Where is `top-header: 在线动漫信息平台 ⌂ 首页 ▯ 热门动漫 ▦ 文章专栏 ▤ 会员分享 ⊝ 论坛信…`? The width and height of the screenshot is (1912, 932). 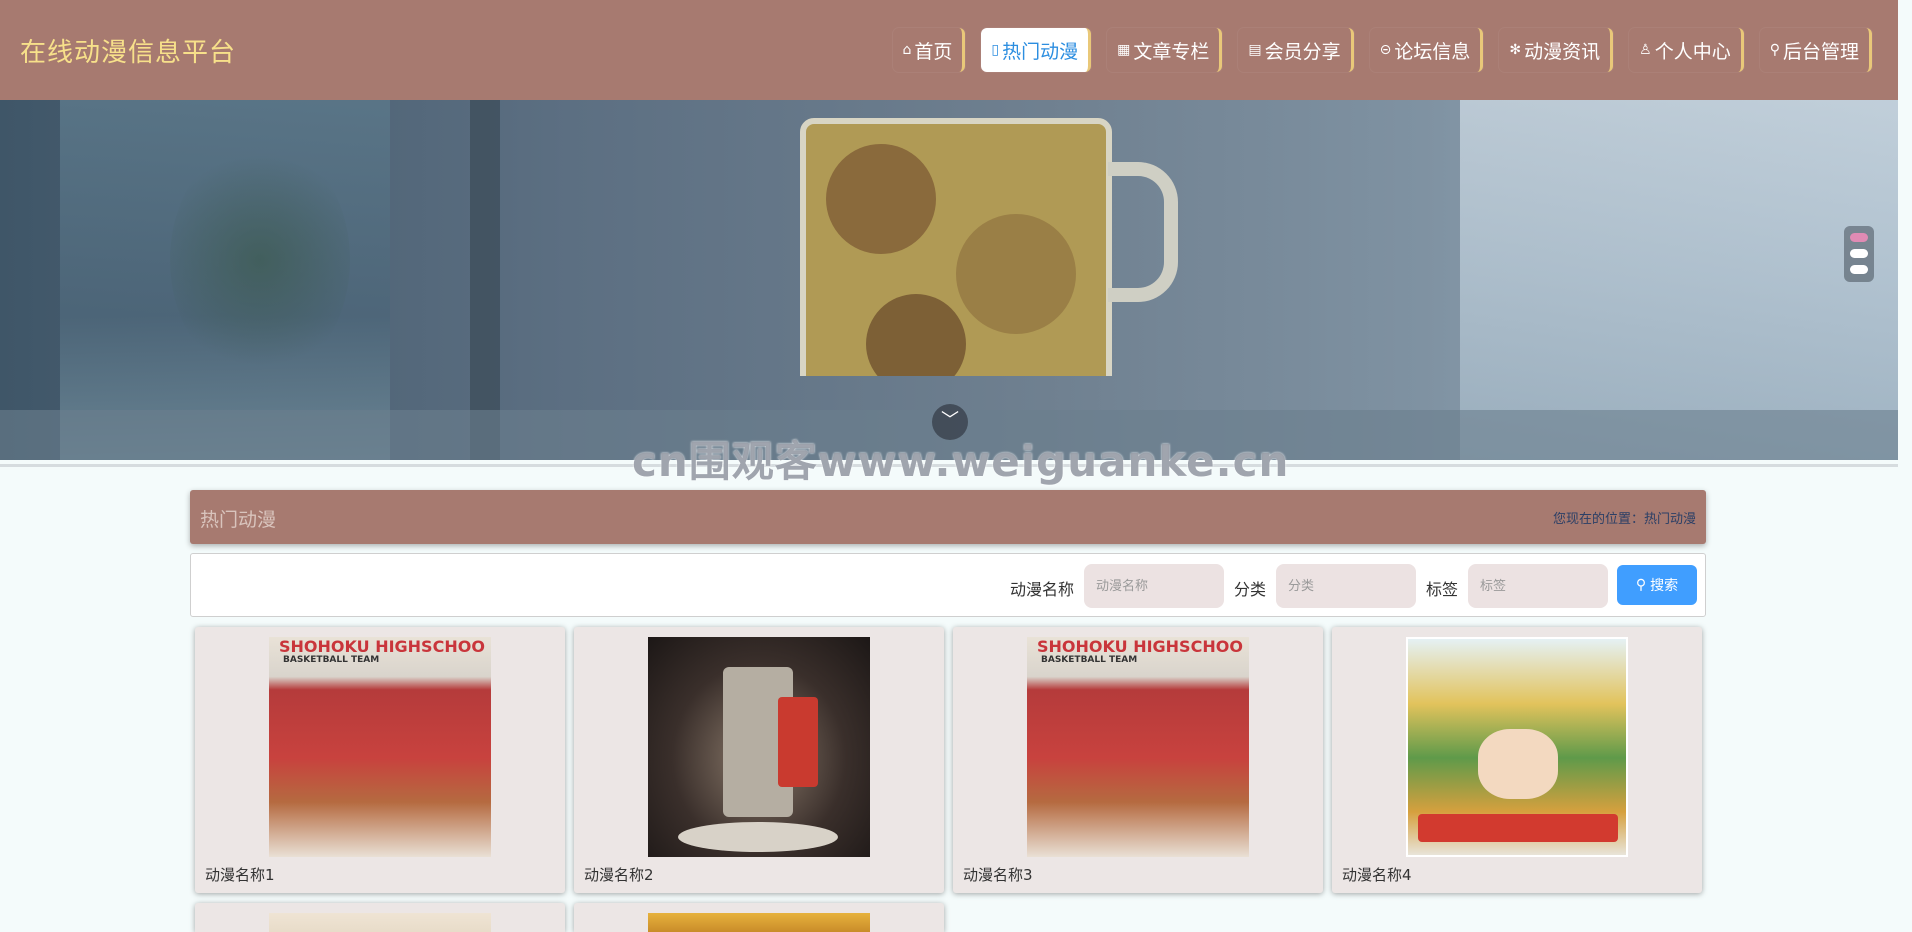
top-header: 在线动漫信息平台 ⌂ 首页 ▯ 热门动漫 ▦ 文章专栏 ▤ 会员分享 ⊝ 论坛信… is located at coordinates (949, 50).